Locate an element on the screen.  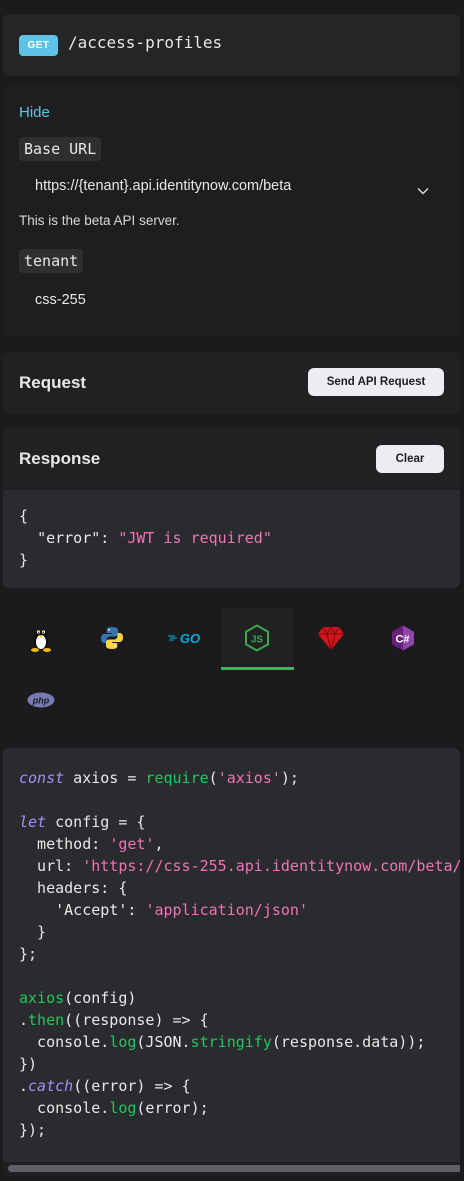
send-api-request-button: Send API Request is located at coordinates (376, 382).